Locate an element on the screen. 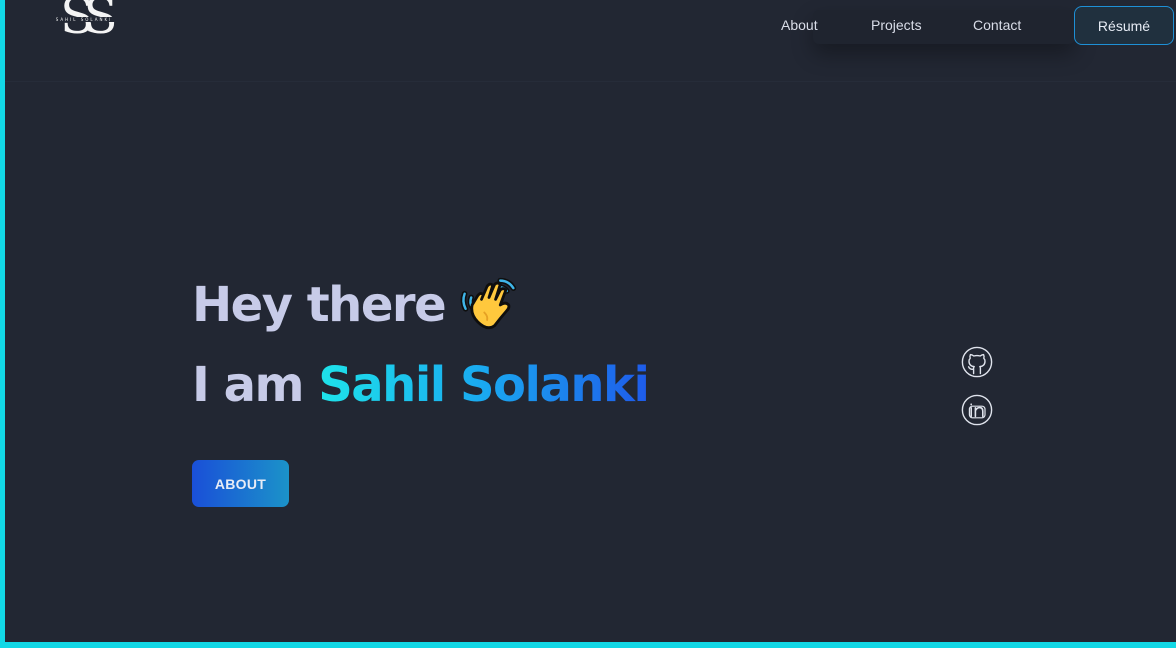 Image resolution: width=1176 pixels, height=648 pixels. github-icon is located at coordinates (977, 362).